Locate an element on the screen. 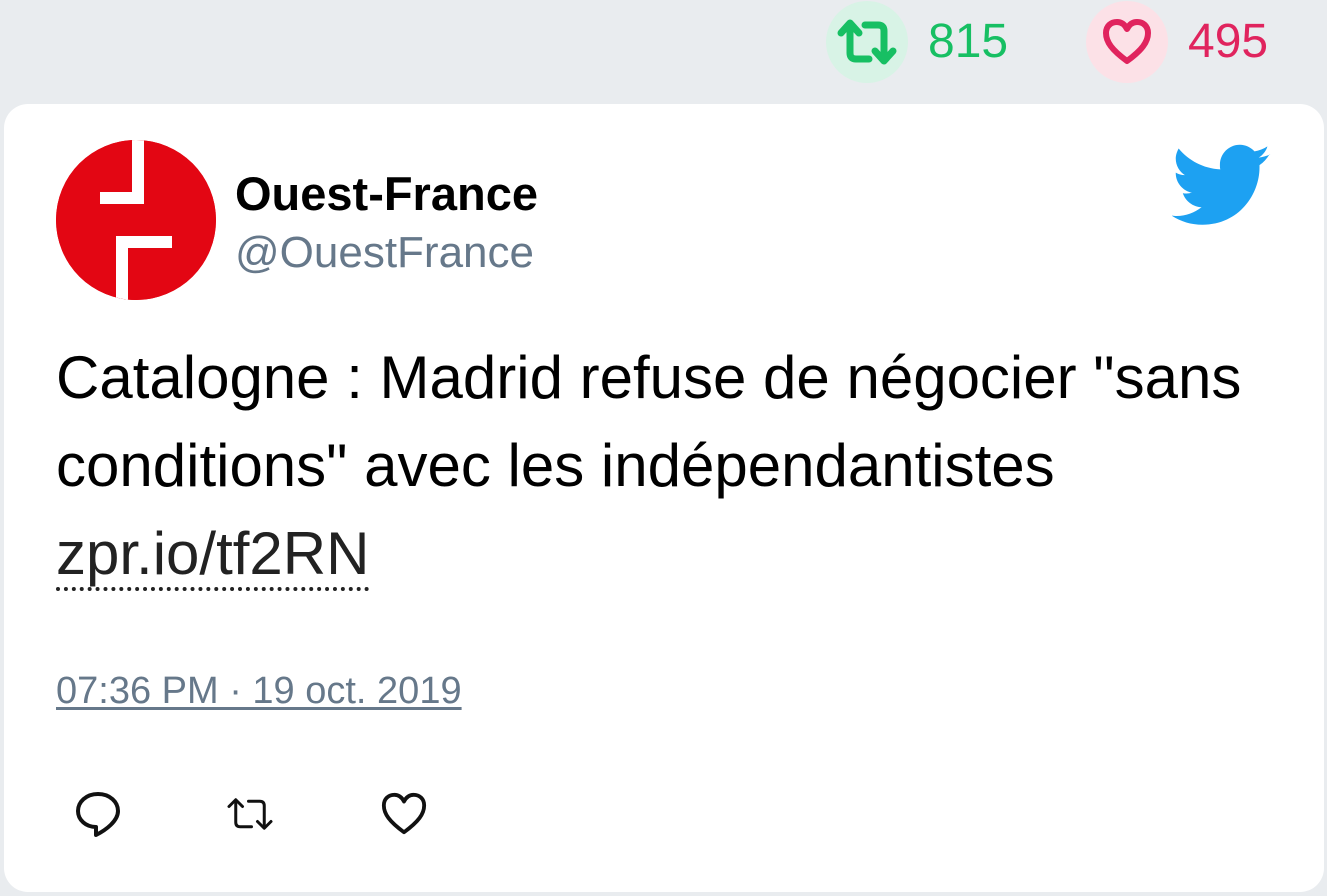  action-bar is located at coordinates (242, 814).